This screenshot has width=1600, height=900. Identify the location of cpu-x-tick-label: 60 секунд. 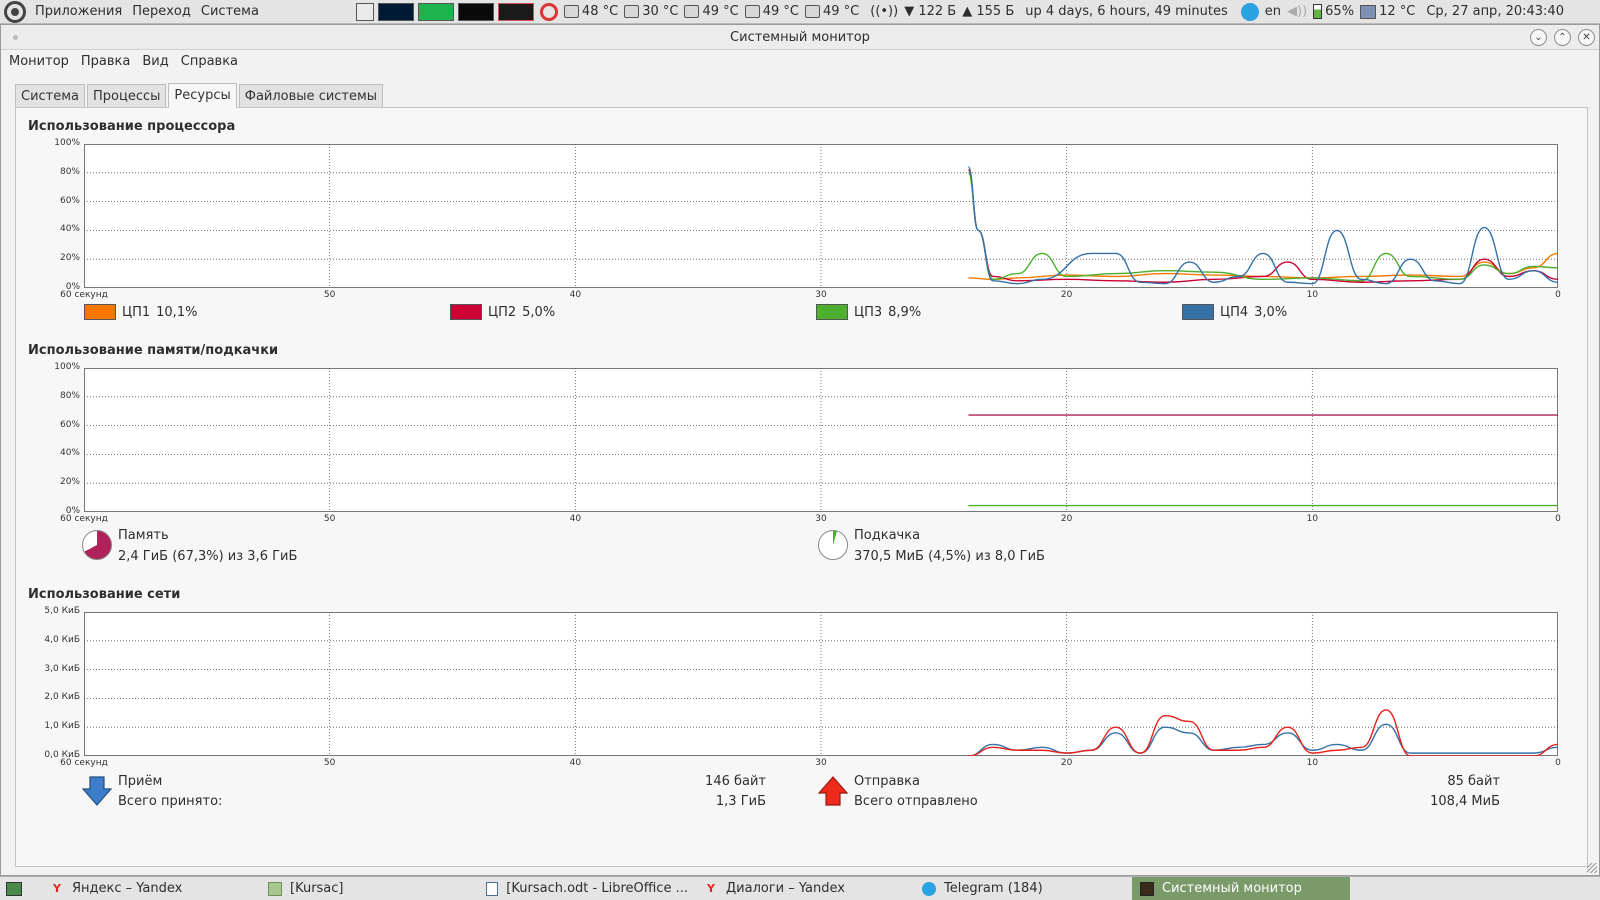
(84, 295).